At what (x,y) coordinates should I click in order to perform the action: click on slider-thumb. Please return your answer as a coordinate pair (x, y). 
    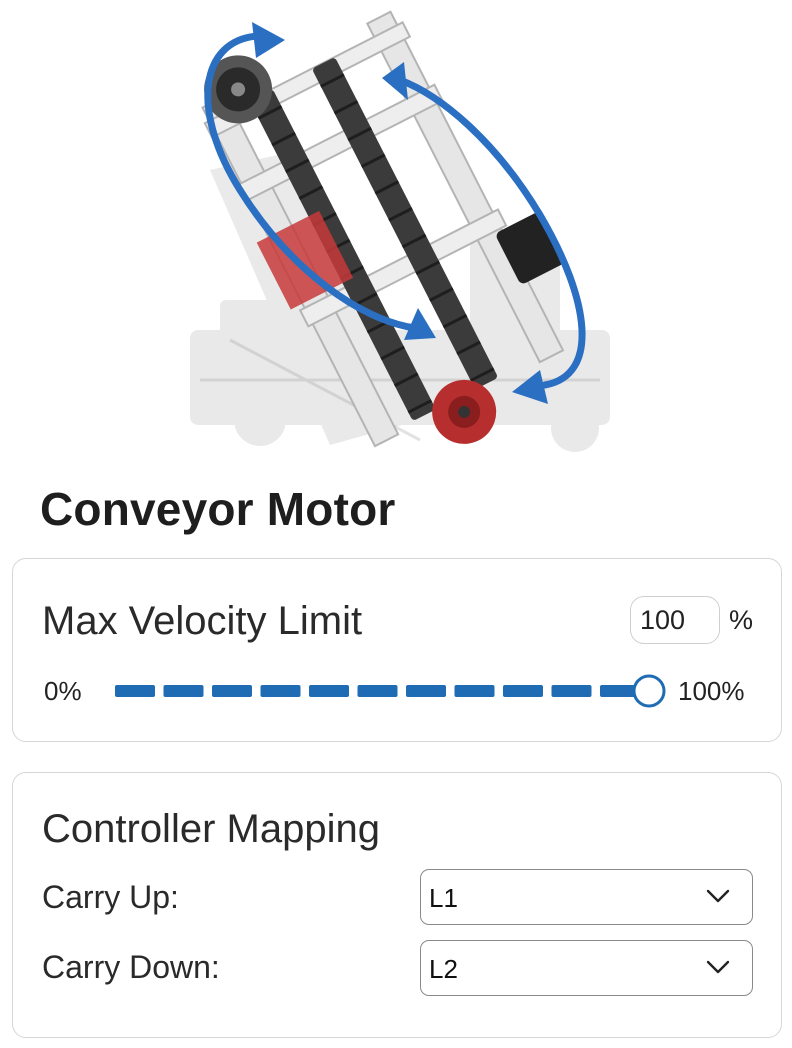
    Looking at the image, I should click on (649, 691).